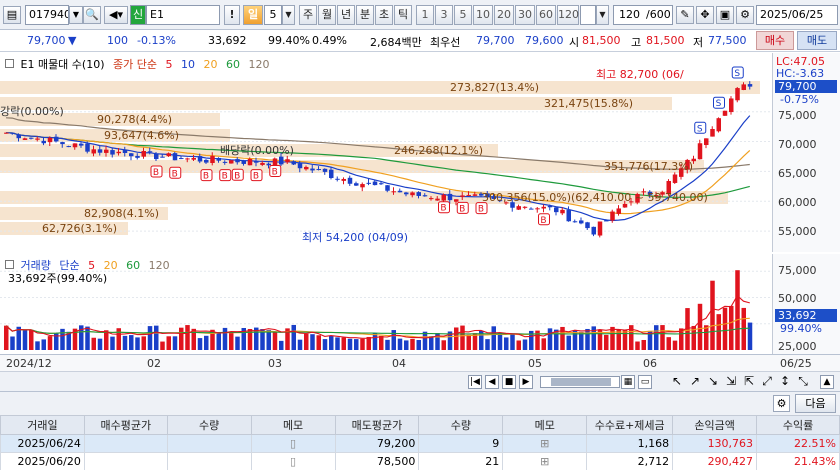  I want to click on col-header: 거래일, so click(42, 425).